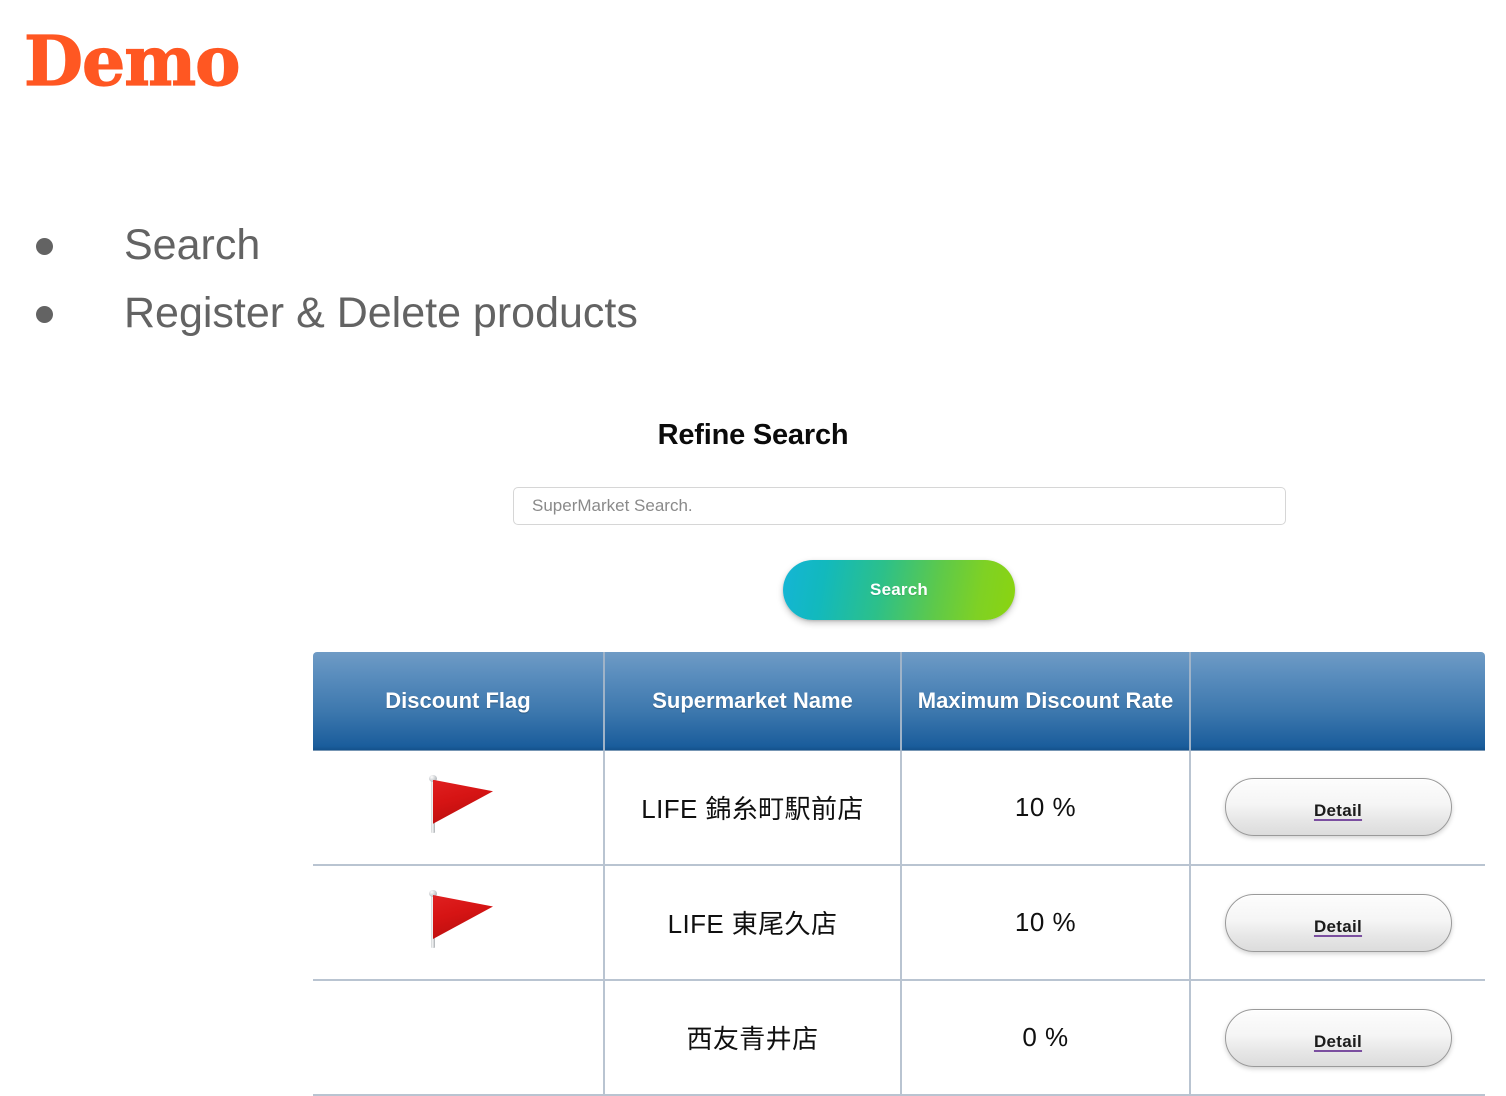 This screenshot has height=1096, width=1506. I want to click on search-input, so click(899, 506).